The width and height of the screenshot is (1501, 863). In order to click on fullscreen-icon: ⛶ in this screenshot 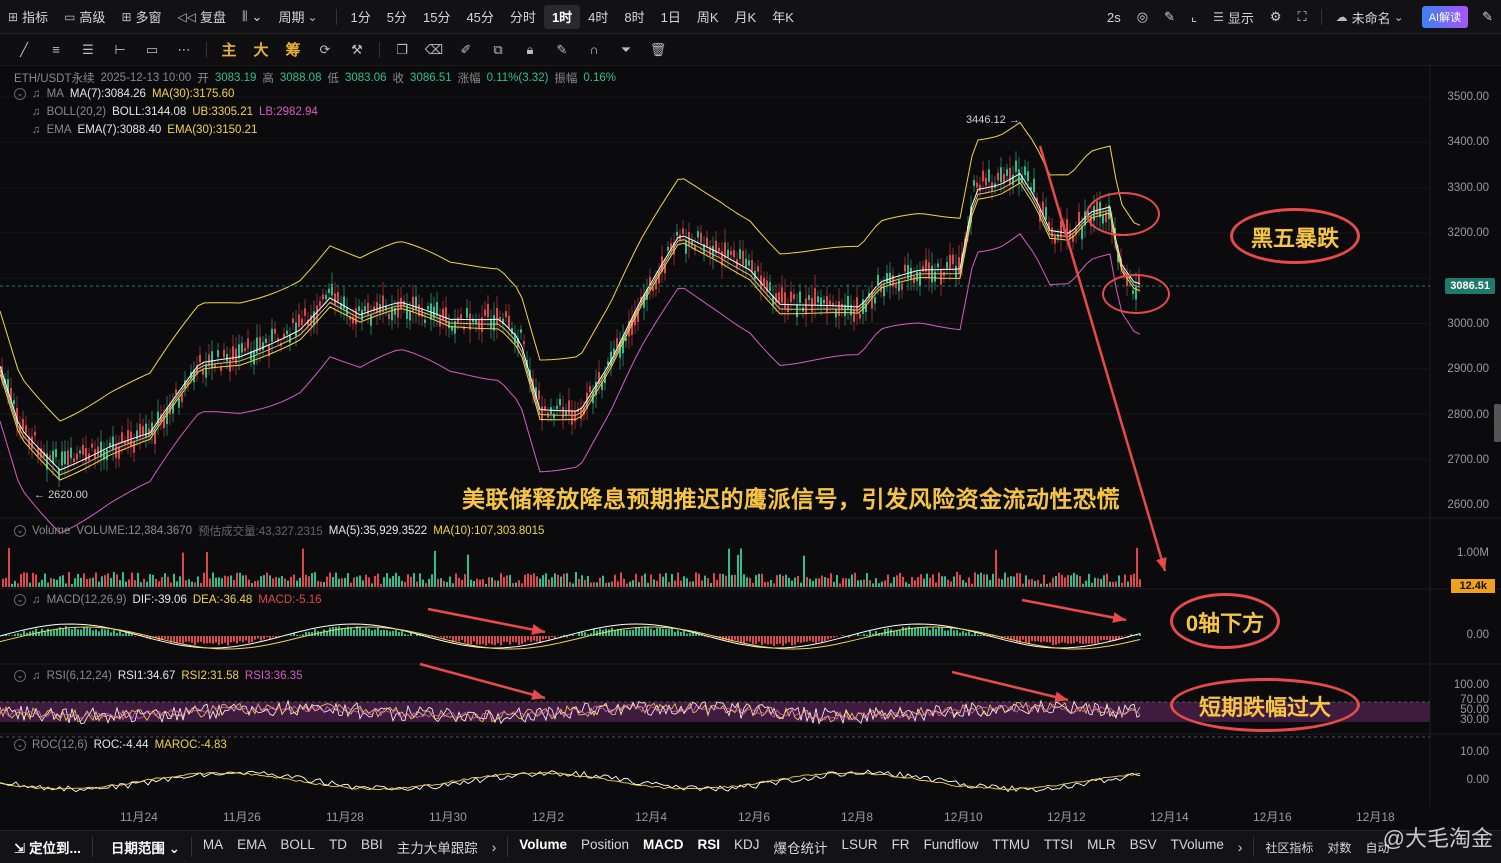, I will do `click(1302, 17)`.